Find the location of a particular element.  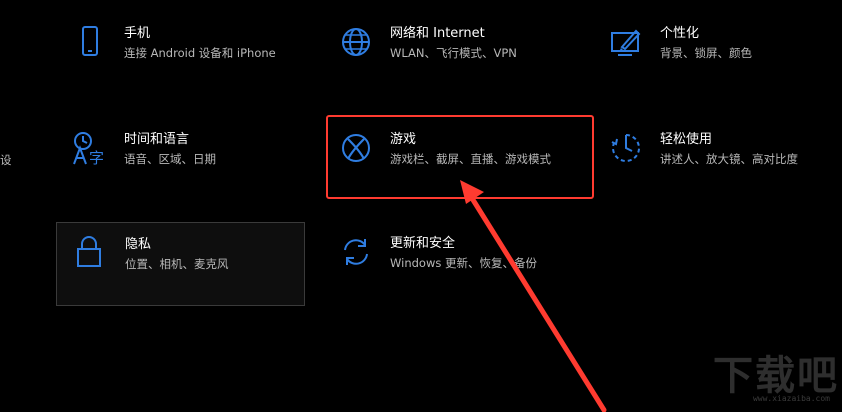

time-language-icon: 字 is located at coordinates (90, 148).